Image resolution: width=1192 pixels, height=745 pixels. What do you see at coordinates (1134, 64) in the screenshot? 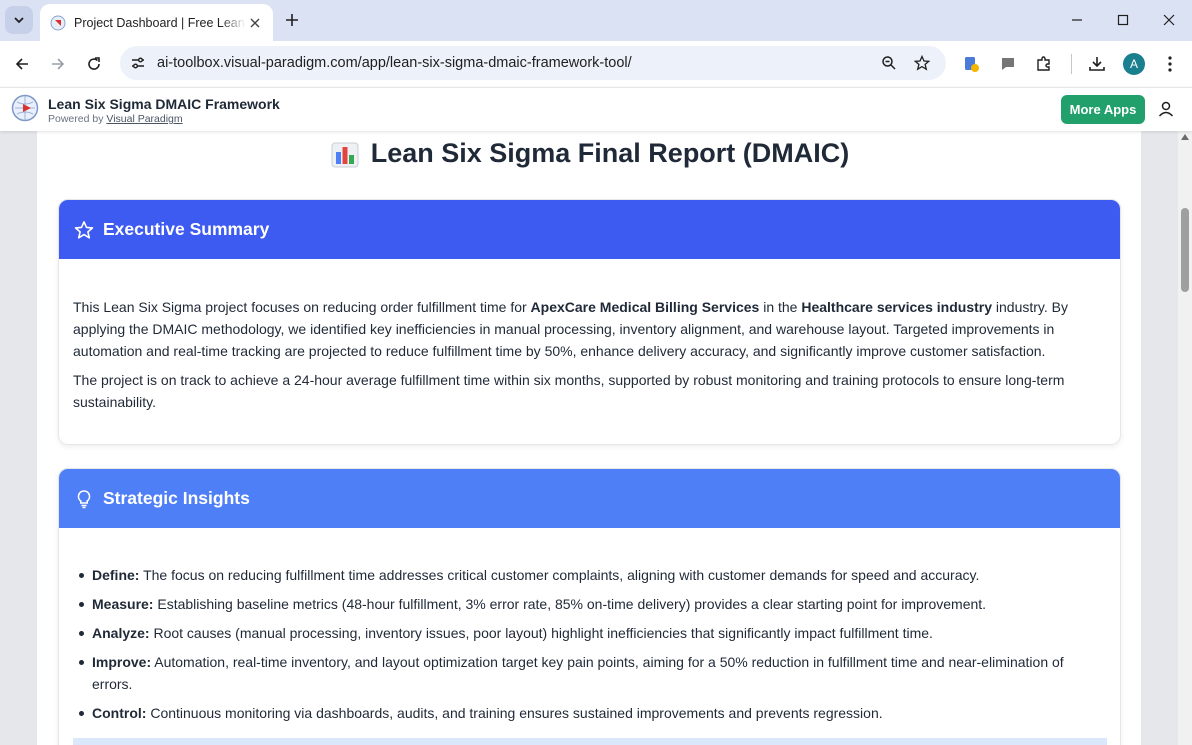
I see `profile-avatar: A` at bounding box center [1134, 64].